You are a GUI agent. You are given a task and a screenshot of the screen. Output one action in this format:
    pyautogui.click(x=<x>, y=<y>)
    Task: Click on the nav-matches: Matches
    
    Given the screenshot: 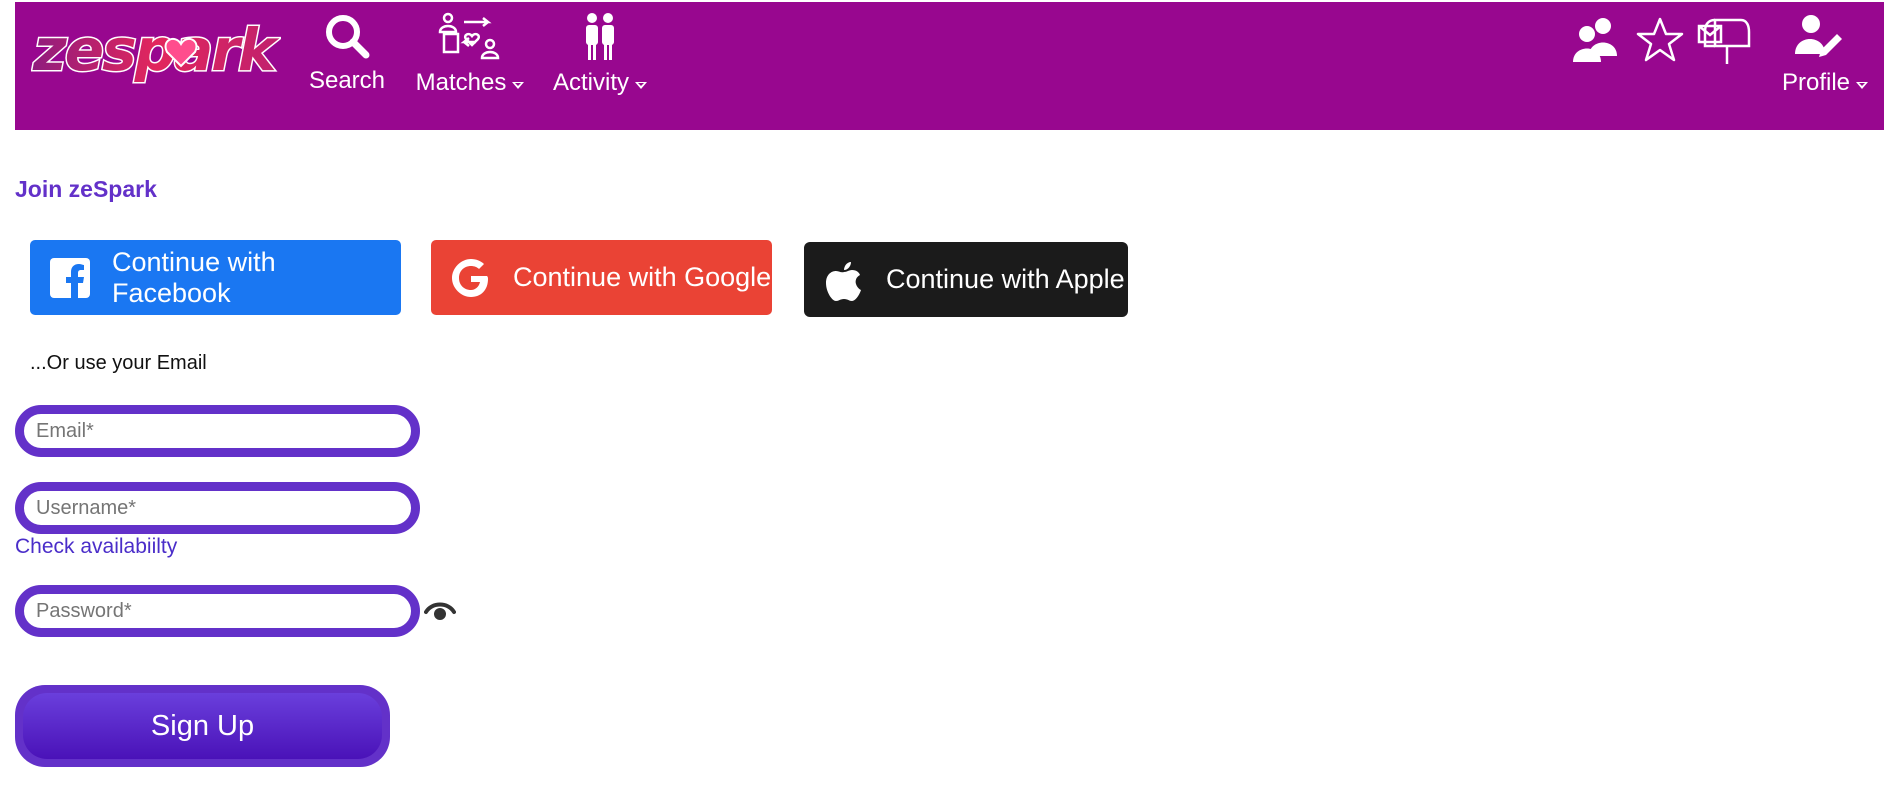 What is the action you would take?
    pyautogui.click(x=470, y=67)
    